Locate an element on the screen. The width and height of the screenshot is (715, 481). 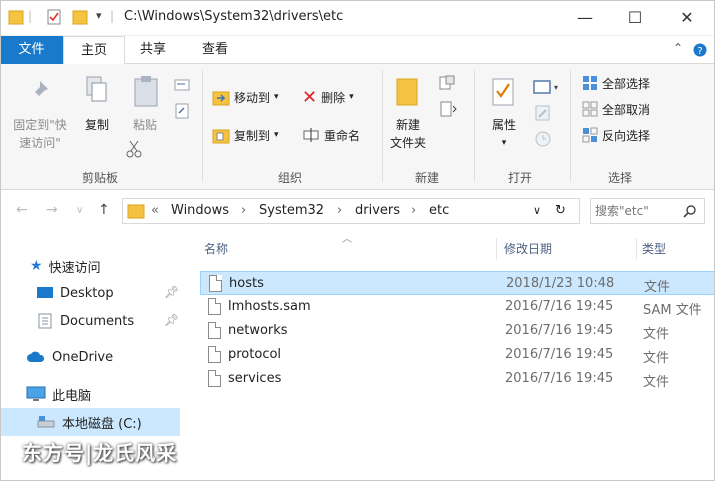
group-label-open: 打开 is located at coordinates (519, 178).